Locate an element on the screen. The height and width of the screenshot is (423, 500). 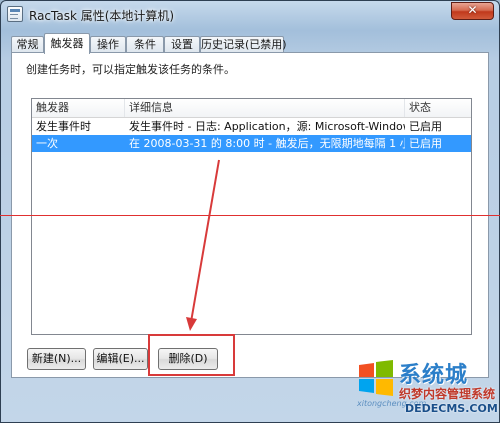
window-title: RacTask 属性(本地计算机) is located at coordinates (102, 16).